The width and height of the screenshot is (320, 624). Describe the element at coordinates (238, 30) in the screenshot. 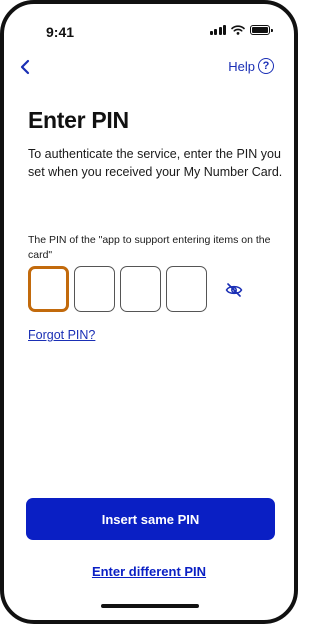

I see `wifi-icon` at that location.